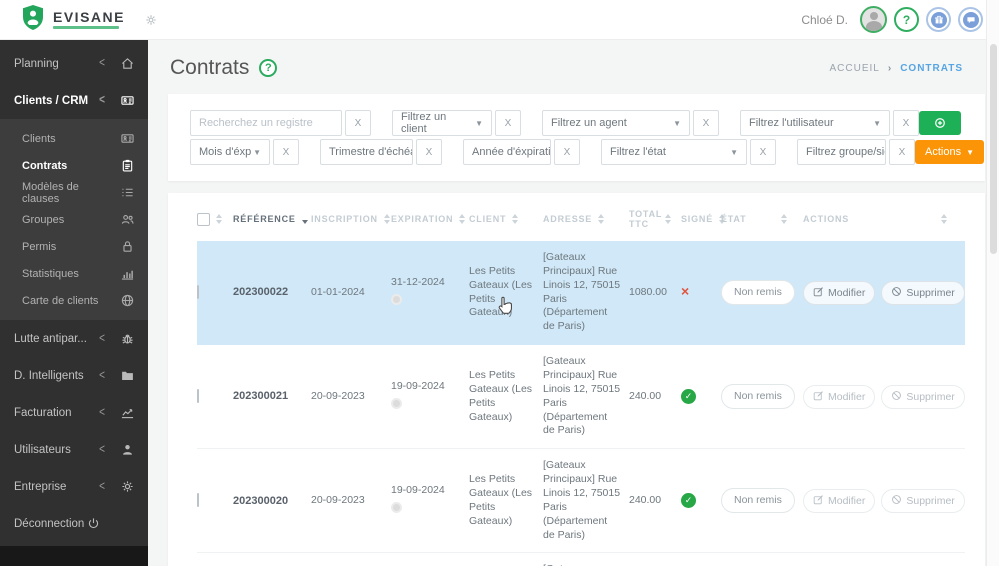 Image resolution: width=999 pixels, height=566 pixels. Describe the element at coordinates (906, 19) in the screenshot. I see `help-icon: ?` at that location.